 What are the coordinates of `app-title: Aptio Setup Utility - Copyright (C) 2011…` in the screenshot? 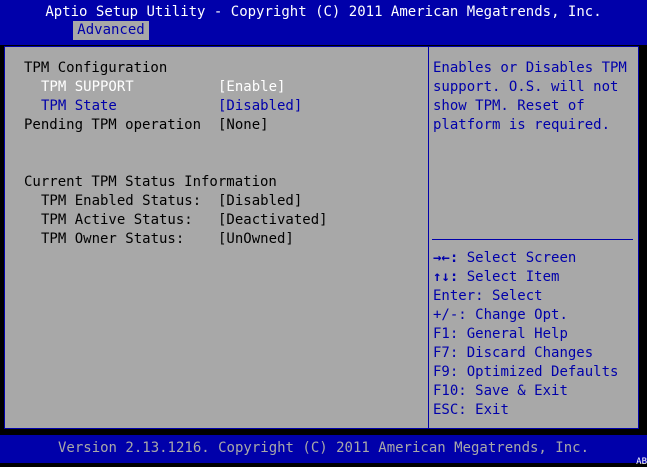 It's located at (323, 12).